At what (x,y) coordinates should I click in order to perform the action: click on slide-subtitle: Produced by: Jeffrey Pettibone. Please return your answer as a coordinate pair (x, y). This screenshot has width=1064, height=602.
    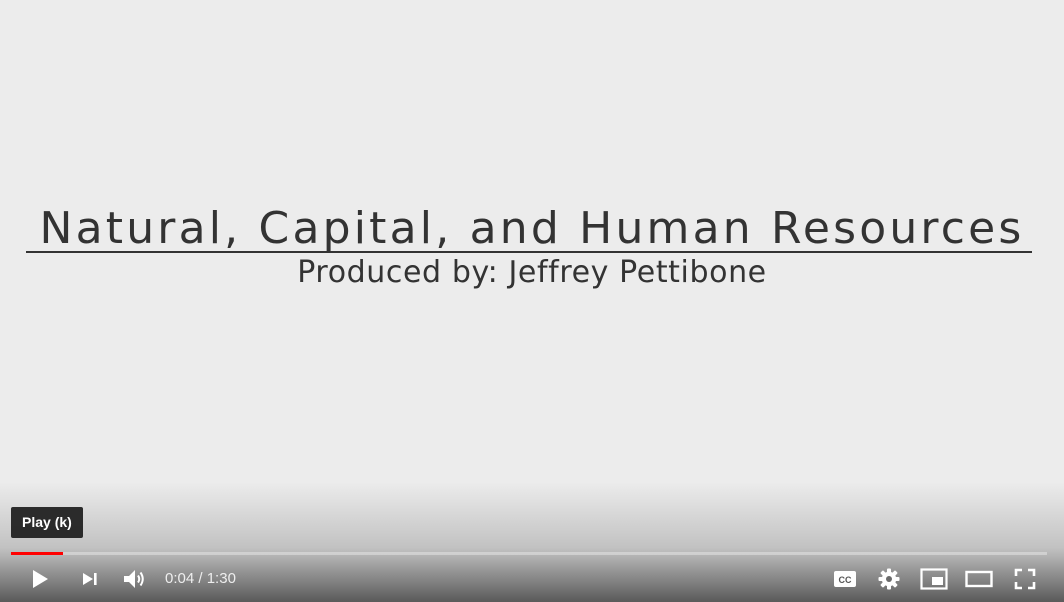
    Looking at the image, I should click on (532, 272).